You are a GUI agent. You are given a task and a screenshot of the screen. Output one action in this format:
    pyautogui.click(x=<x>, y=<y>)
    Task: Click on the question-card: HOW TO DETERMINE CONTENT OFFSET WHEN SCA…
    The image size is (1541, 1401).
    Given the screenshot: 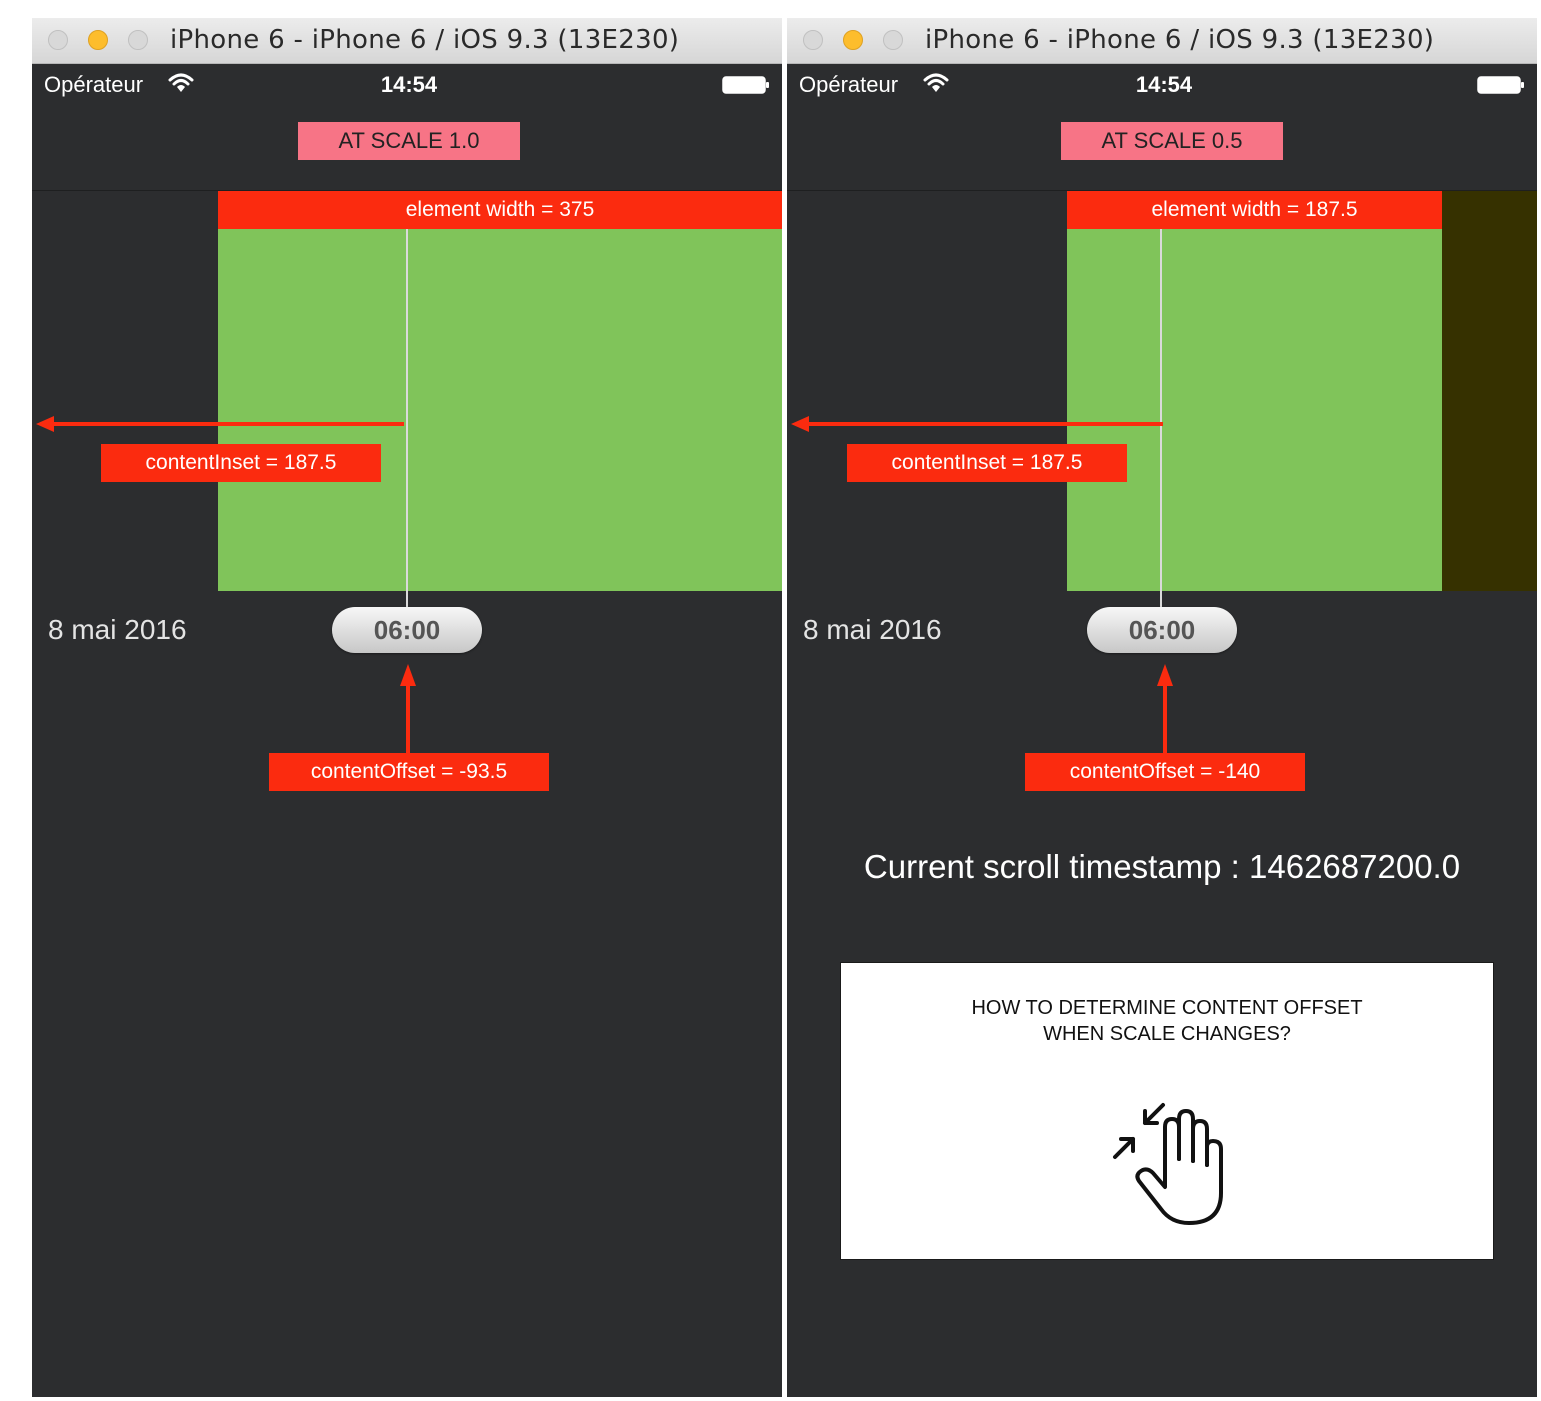 What is the action you would take?
    pyautogui.click(x=1167, y=1111)
    